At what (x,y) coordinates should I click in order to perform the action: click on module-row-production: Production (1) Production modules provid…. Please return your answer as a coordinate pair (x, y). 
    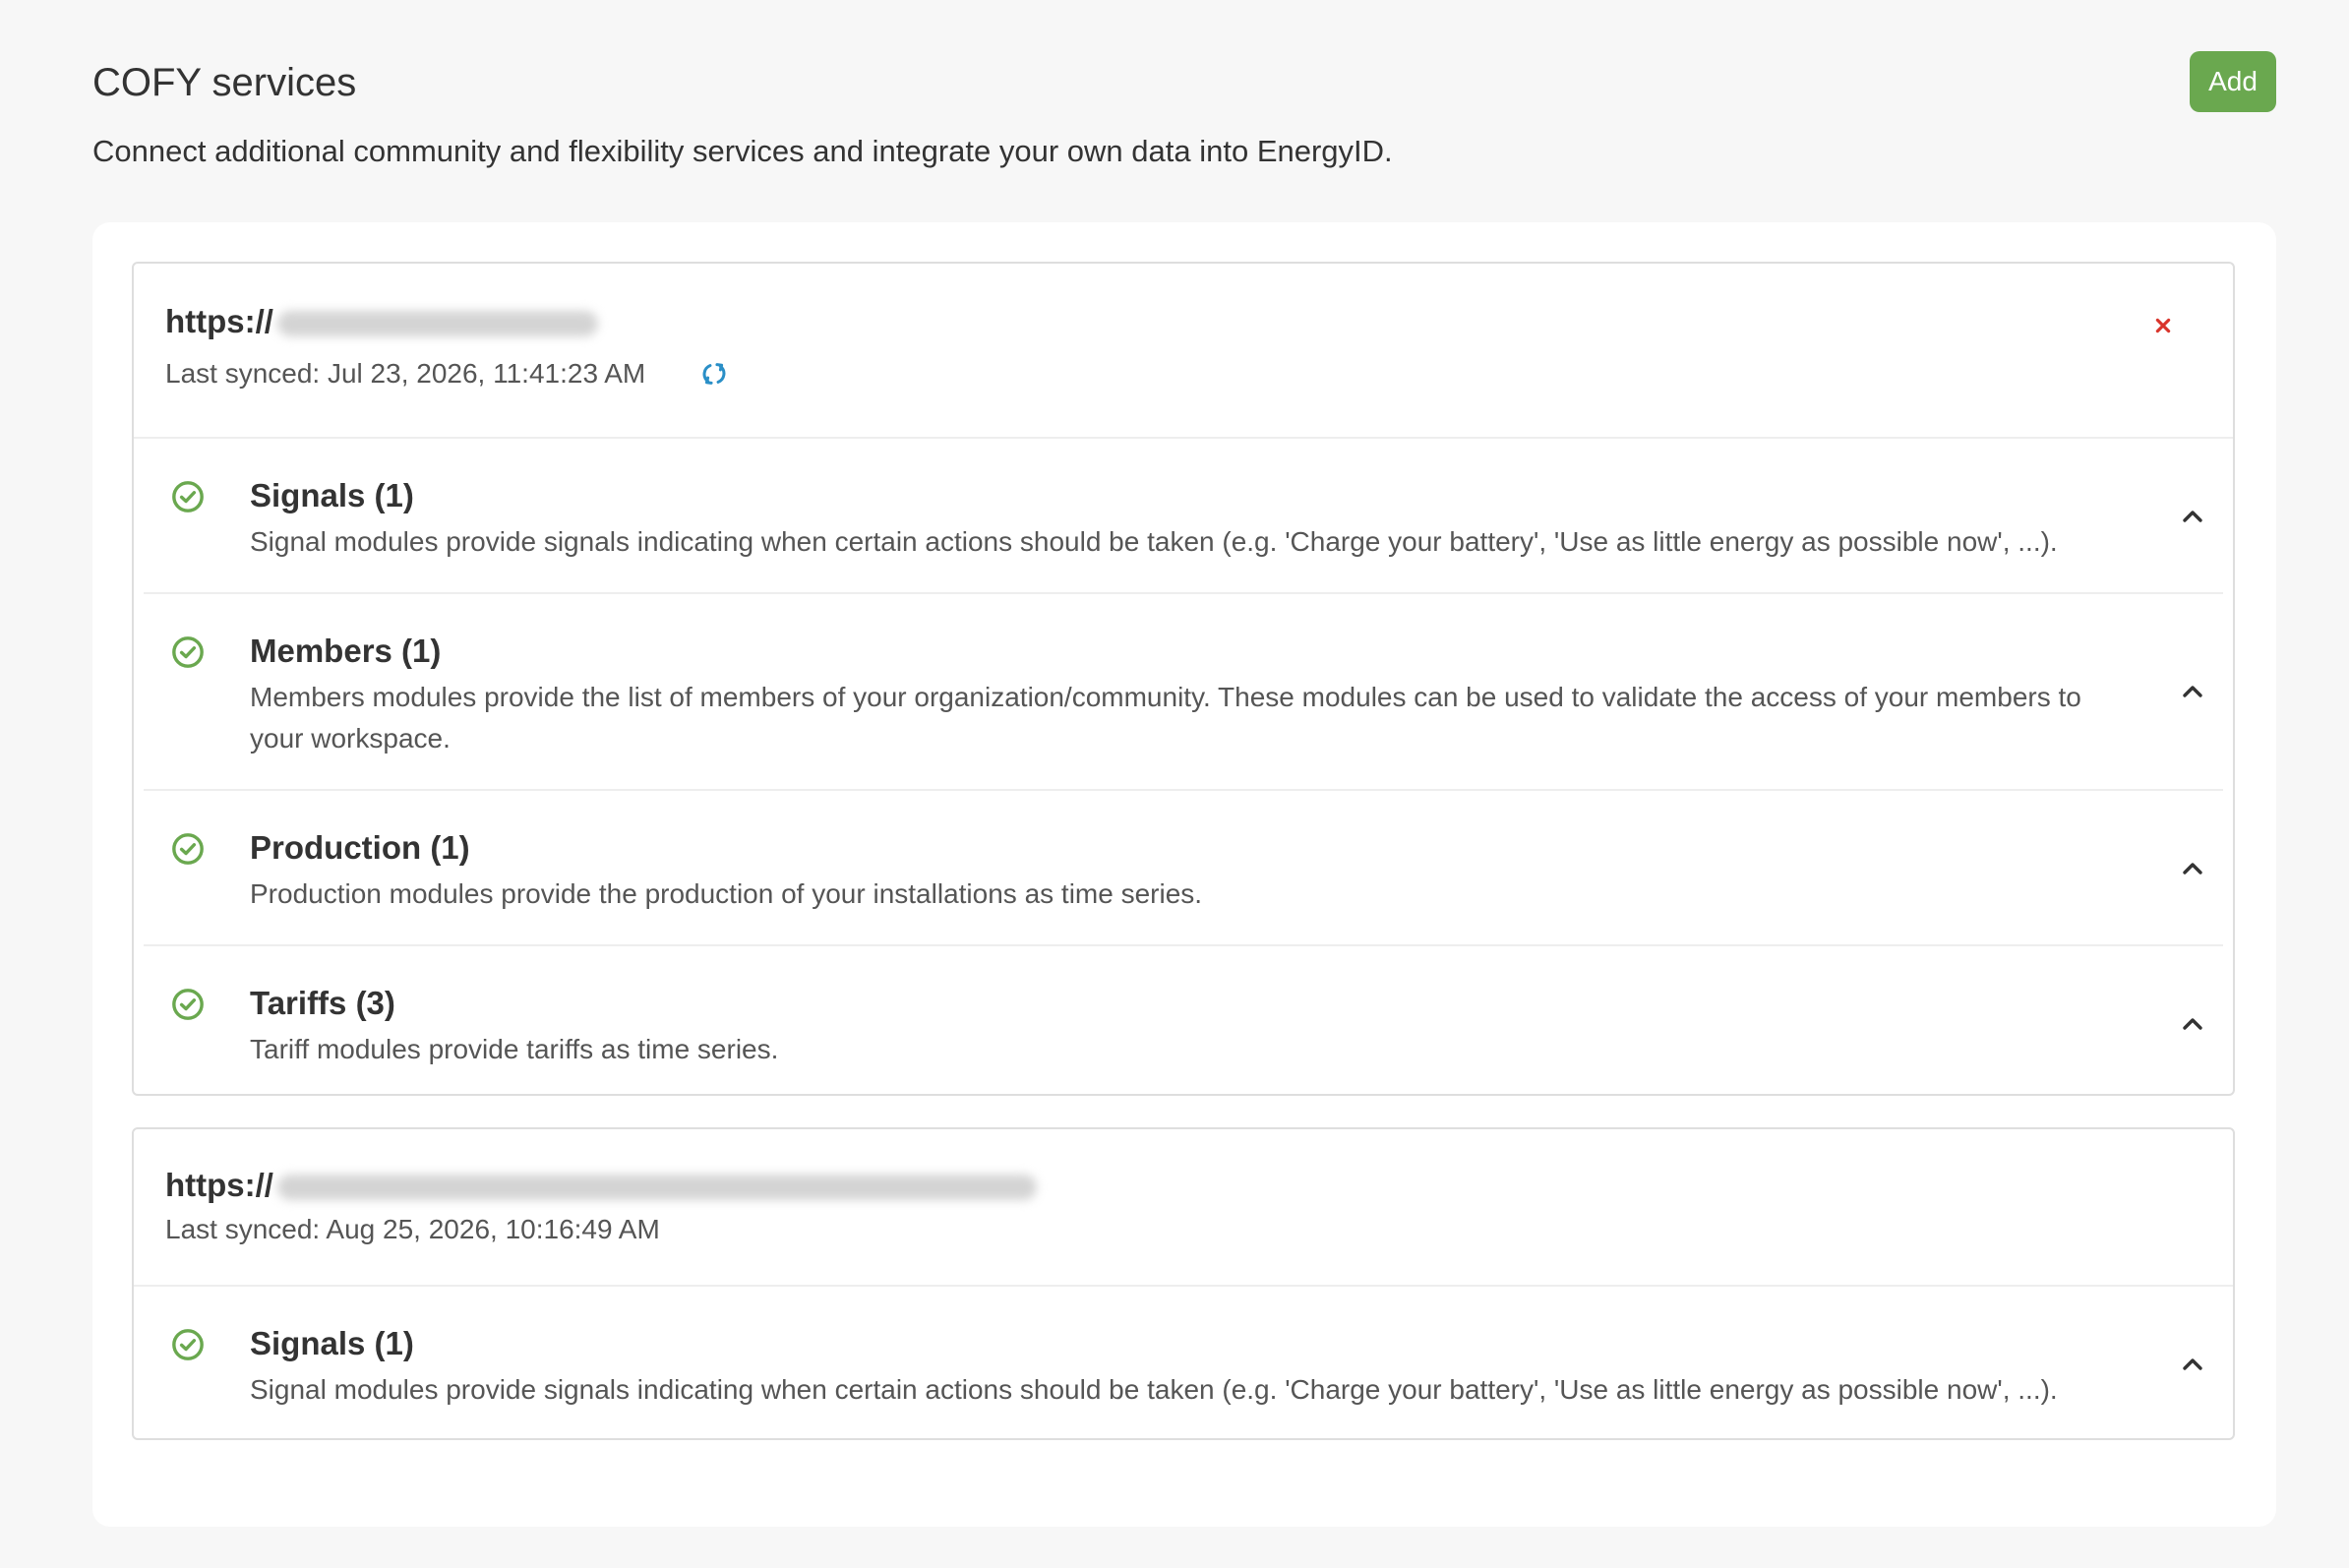
    Looking at the image, I should click on (1184, 869).